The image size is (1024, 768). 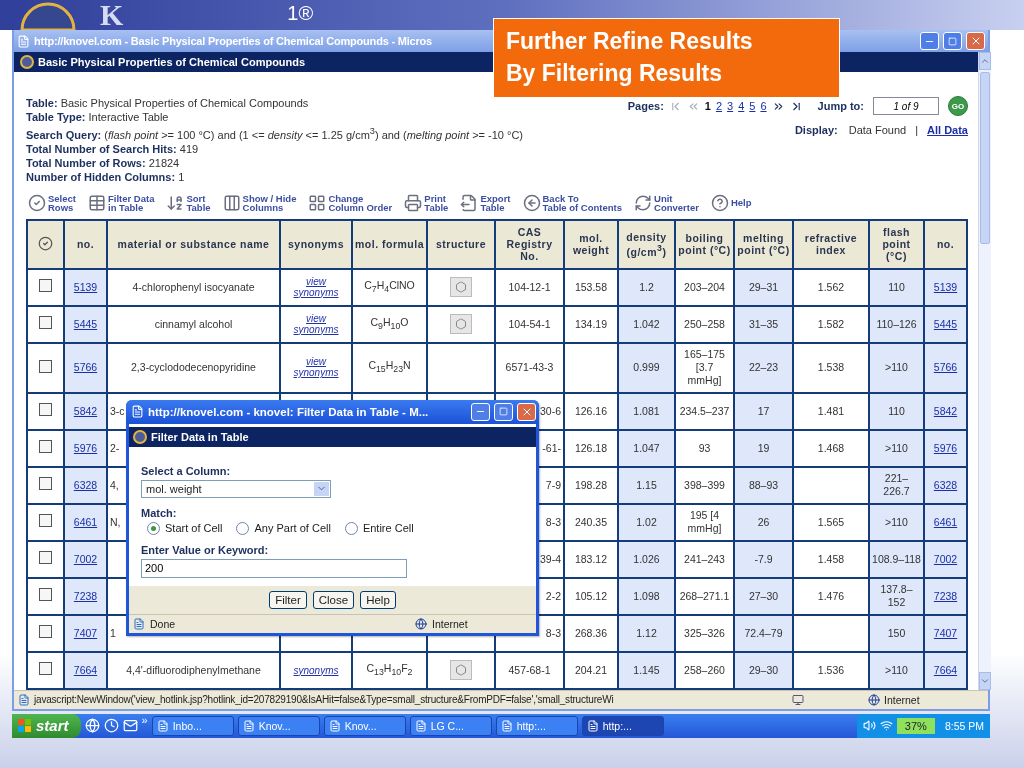 What do you see at coordinates (763, 559) in the screenshot?
I see `table-cell: -7.9` at bounding box center [763, 559].